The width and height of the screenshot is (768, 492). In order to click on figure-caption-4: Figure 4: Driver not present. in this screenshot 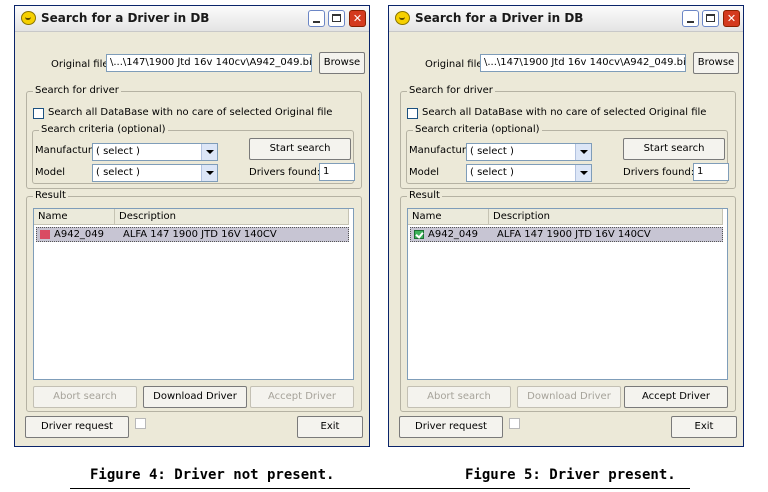, I will do `click(212, 475)`.